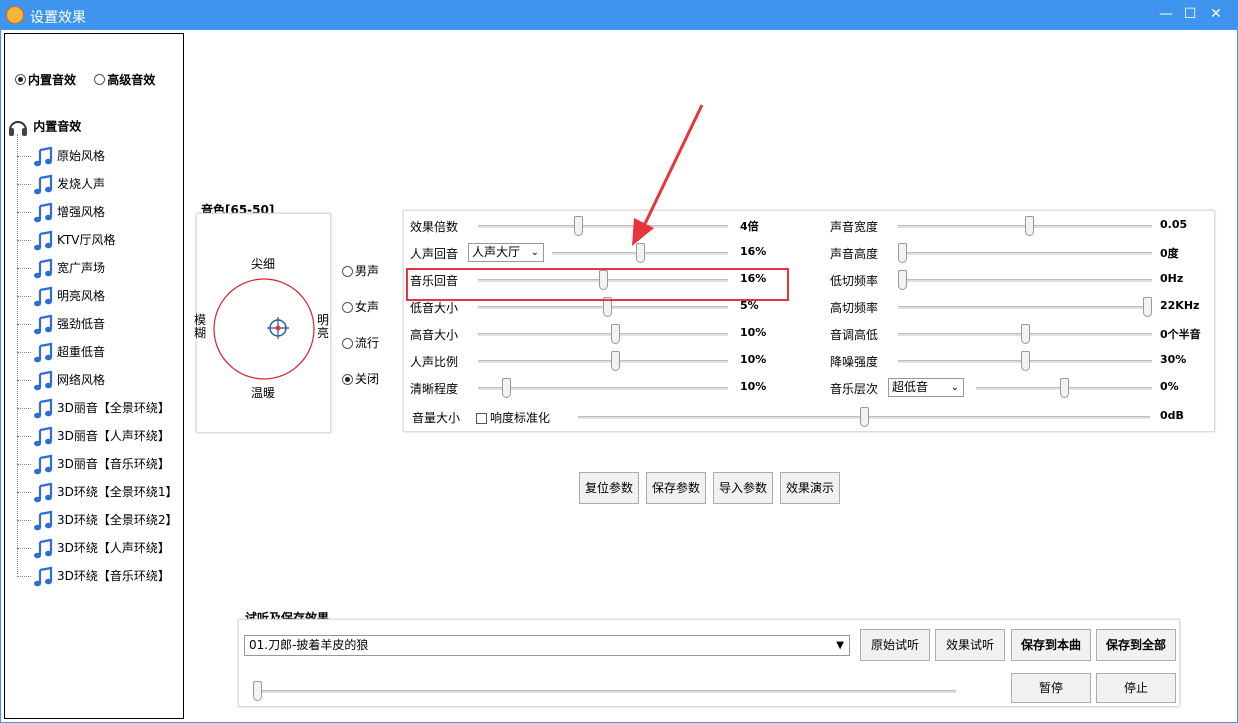  I want to click on echo-type-select: 人声大厅 ⌄, so click(506, 252).